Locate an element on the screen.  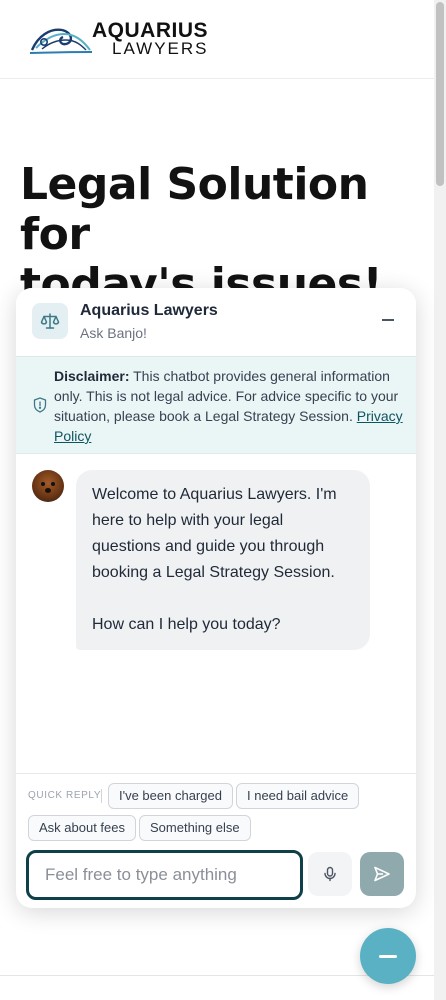
divider is located at coordinates (101, 796).